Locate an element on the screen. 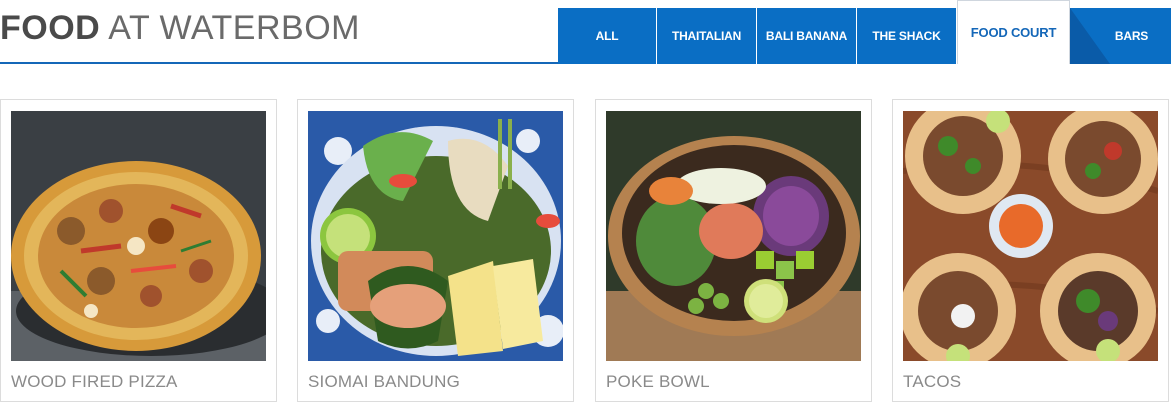  tab-all: ALL is located at coordinates (607, 36).